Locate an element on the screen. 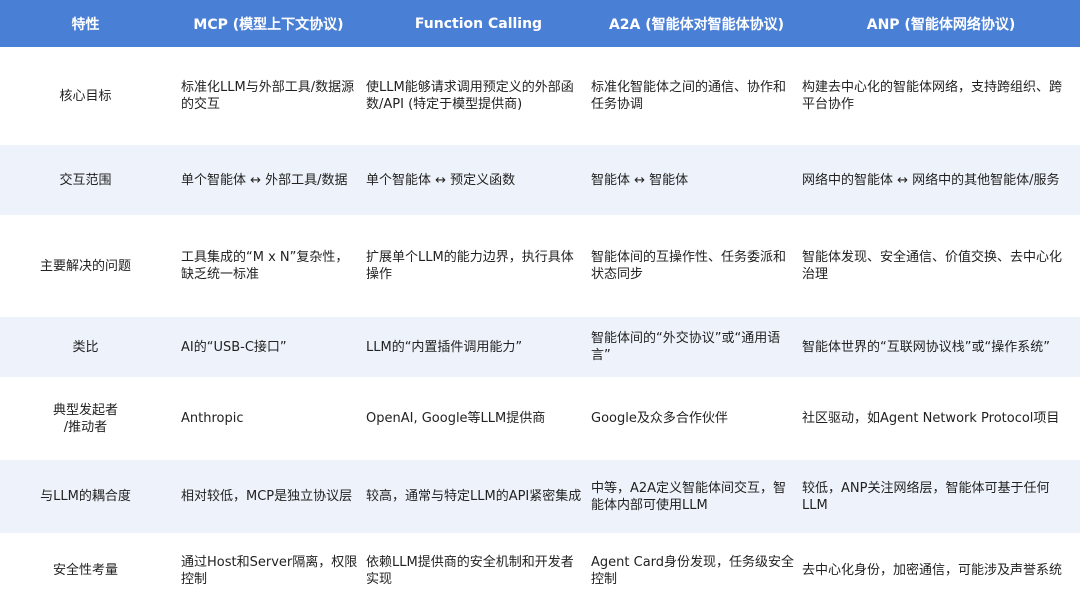  mcp-cell: 标准化LLM与外部工具/数据源的交互 is located at coordinates (268, 96).